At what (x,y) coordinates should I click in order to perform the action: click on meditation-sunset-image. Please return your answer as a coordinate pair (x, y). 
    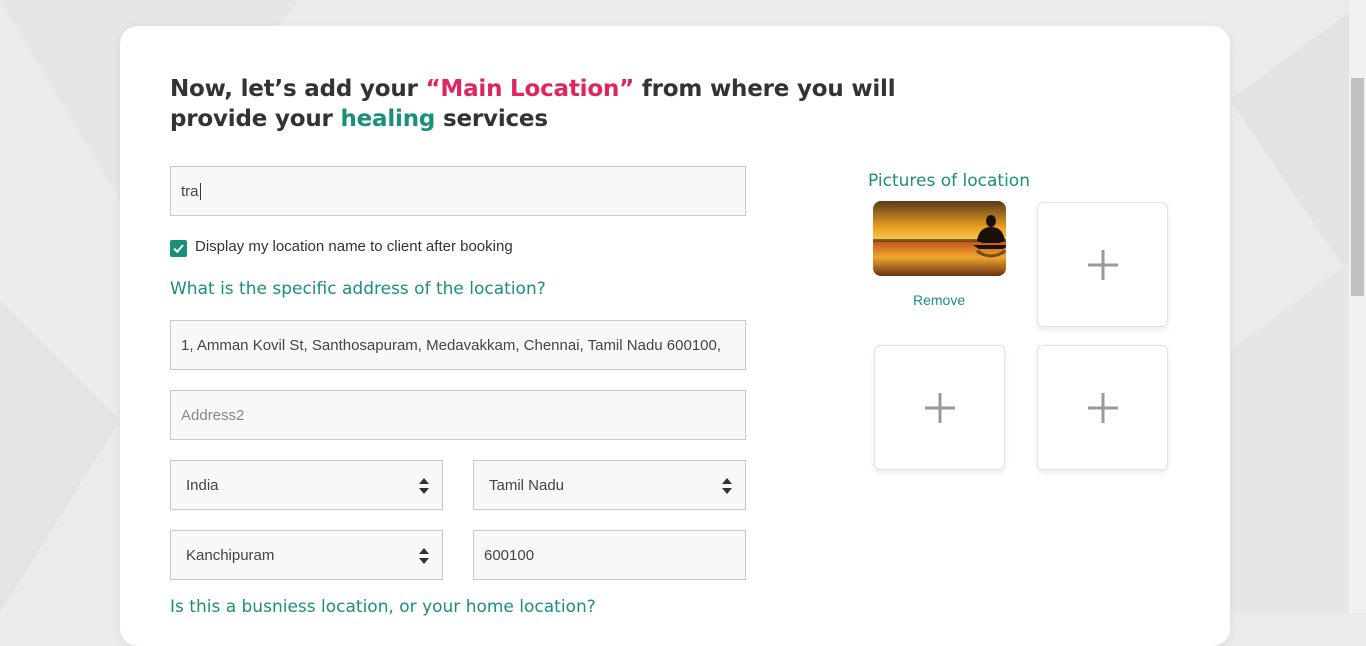
    Looking at the image, I should click on (939, 238).